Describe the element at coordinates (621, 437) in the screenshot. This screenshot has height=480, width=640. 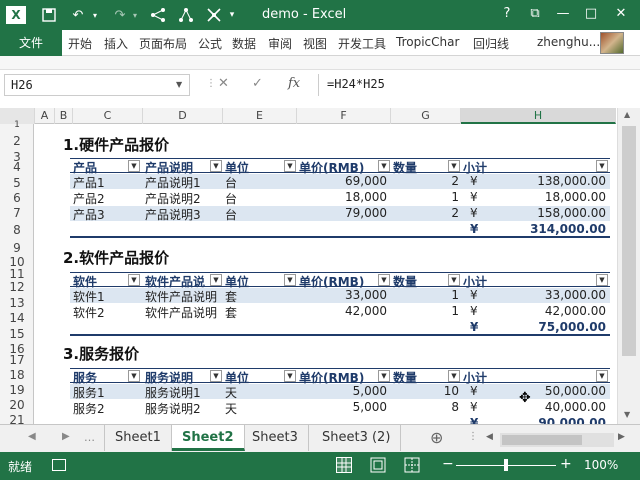
I see `hscroll-right-icon: ▶` at that location.